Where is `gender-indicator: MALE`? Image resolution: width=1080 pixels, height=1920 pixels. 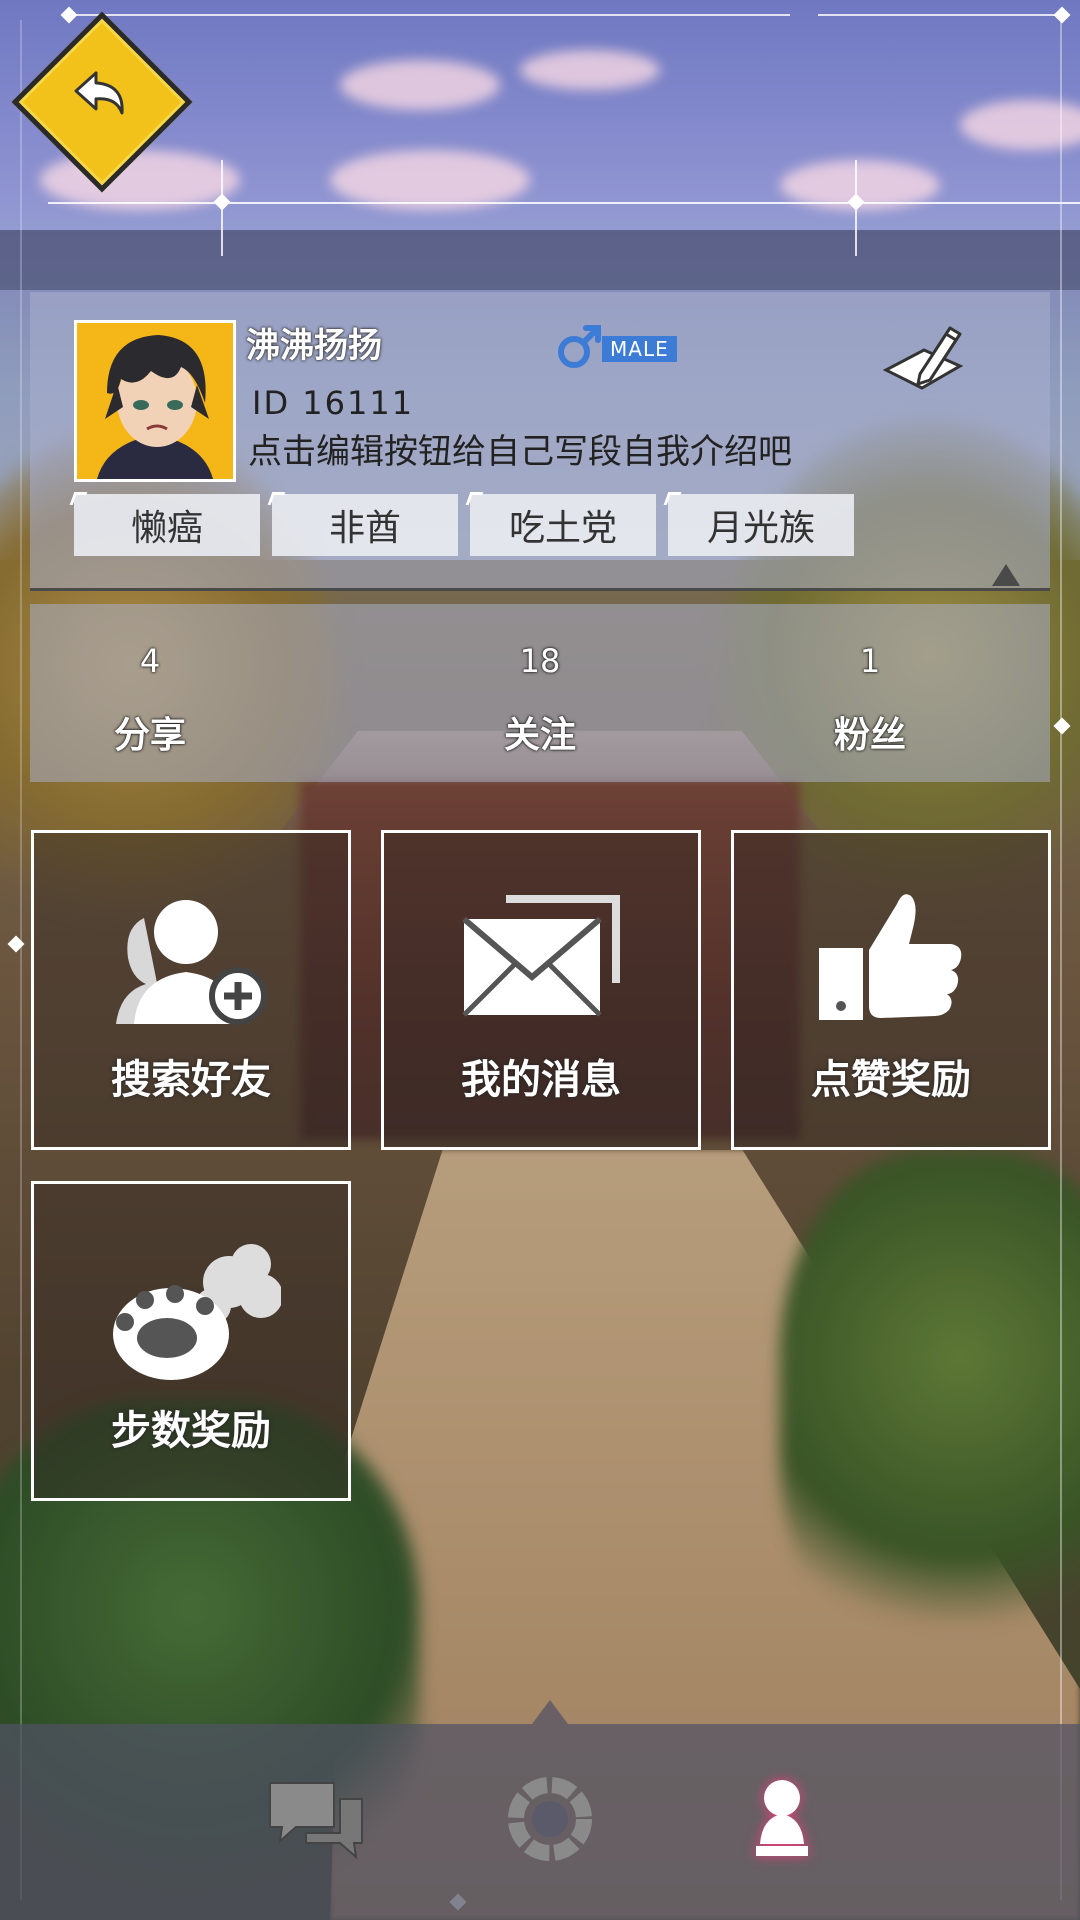
gender-indicator: MALE is located at coordinates (631, 347).